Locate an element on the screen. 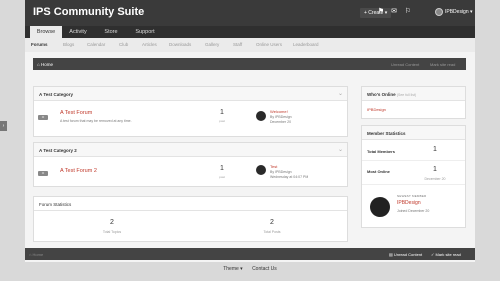 The width and height of the screenshot is (500, 281). subnav-calendar: Calendar is located at coordinates (96, 44).